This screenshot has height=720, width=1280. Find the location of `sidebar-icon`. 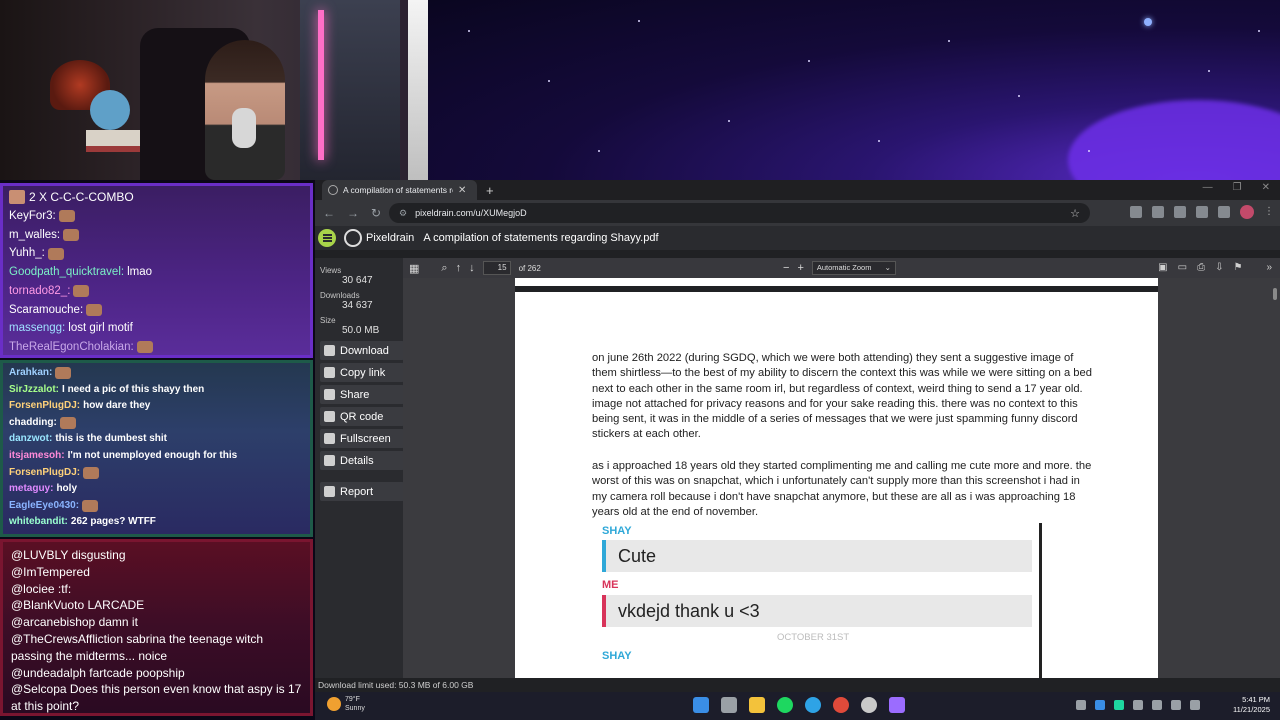

sidebar-icon is located at coordinates (1224, 212).